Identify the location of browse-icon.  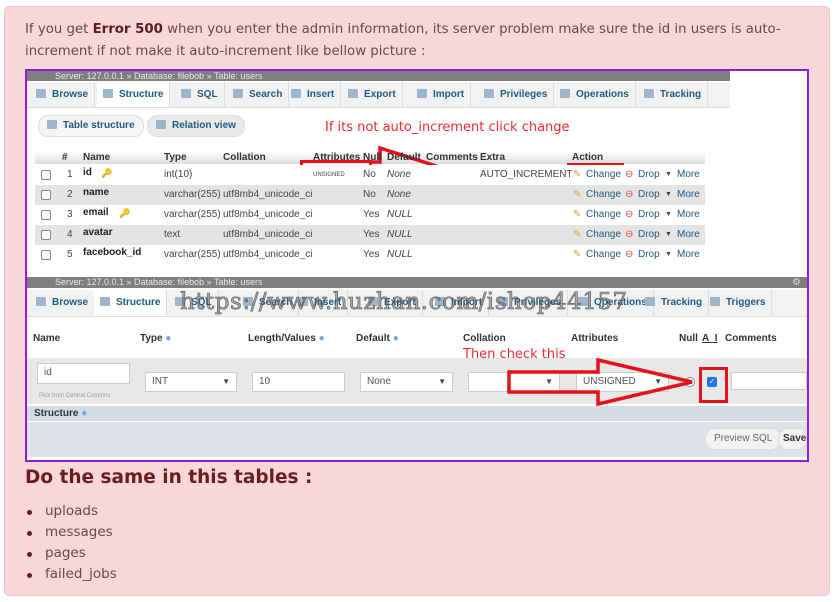
(41, 93).